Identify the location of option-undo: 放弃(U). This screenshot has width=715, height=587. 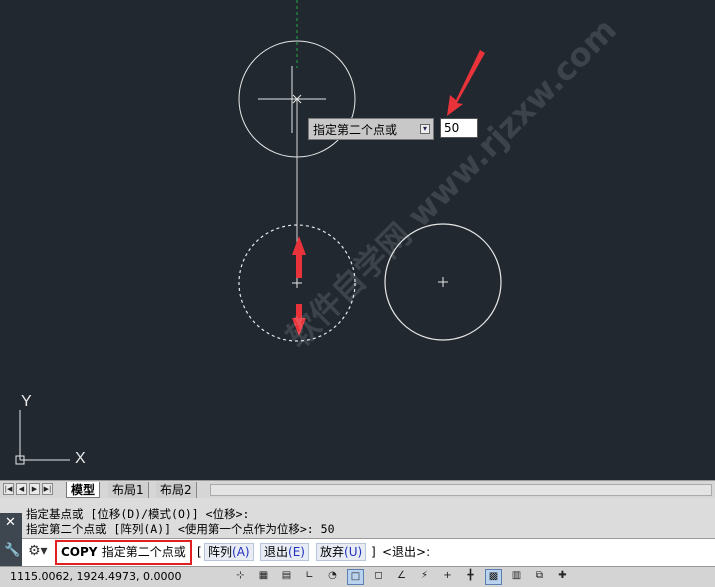
(341, 552).